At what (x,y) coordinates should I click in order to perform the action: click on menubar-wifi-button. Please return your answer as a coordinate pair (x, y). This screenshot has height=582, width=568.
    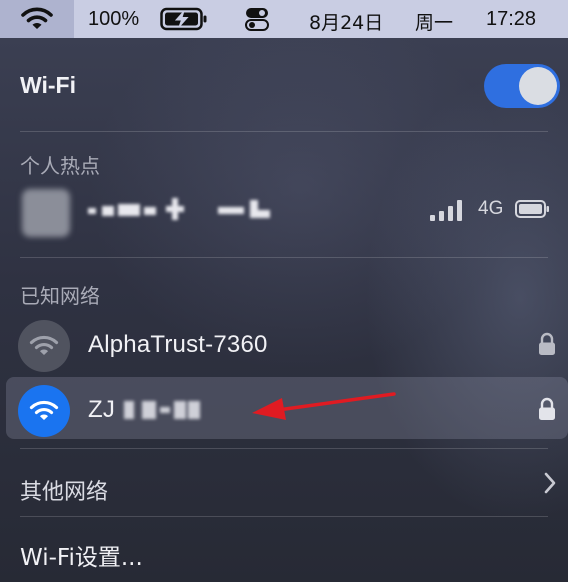
    Looking at the image, I should click on (37, 19).